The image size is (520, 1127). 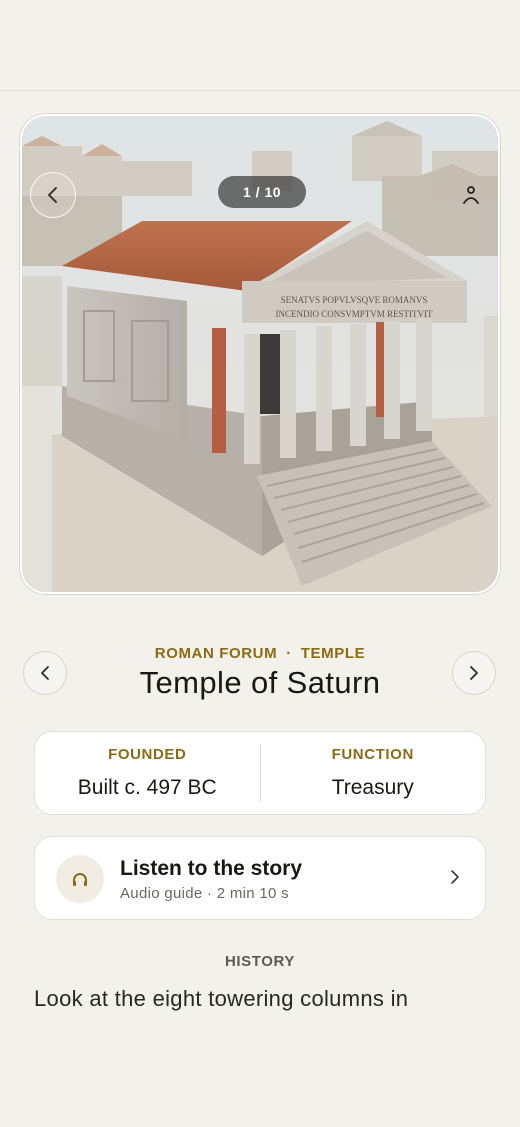 I want to click on audio-title: Listen to the story, so click(x=211, y=868).